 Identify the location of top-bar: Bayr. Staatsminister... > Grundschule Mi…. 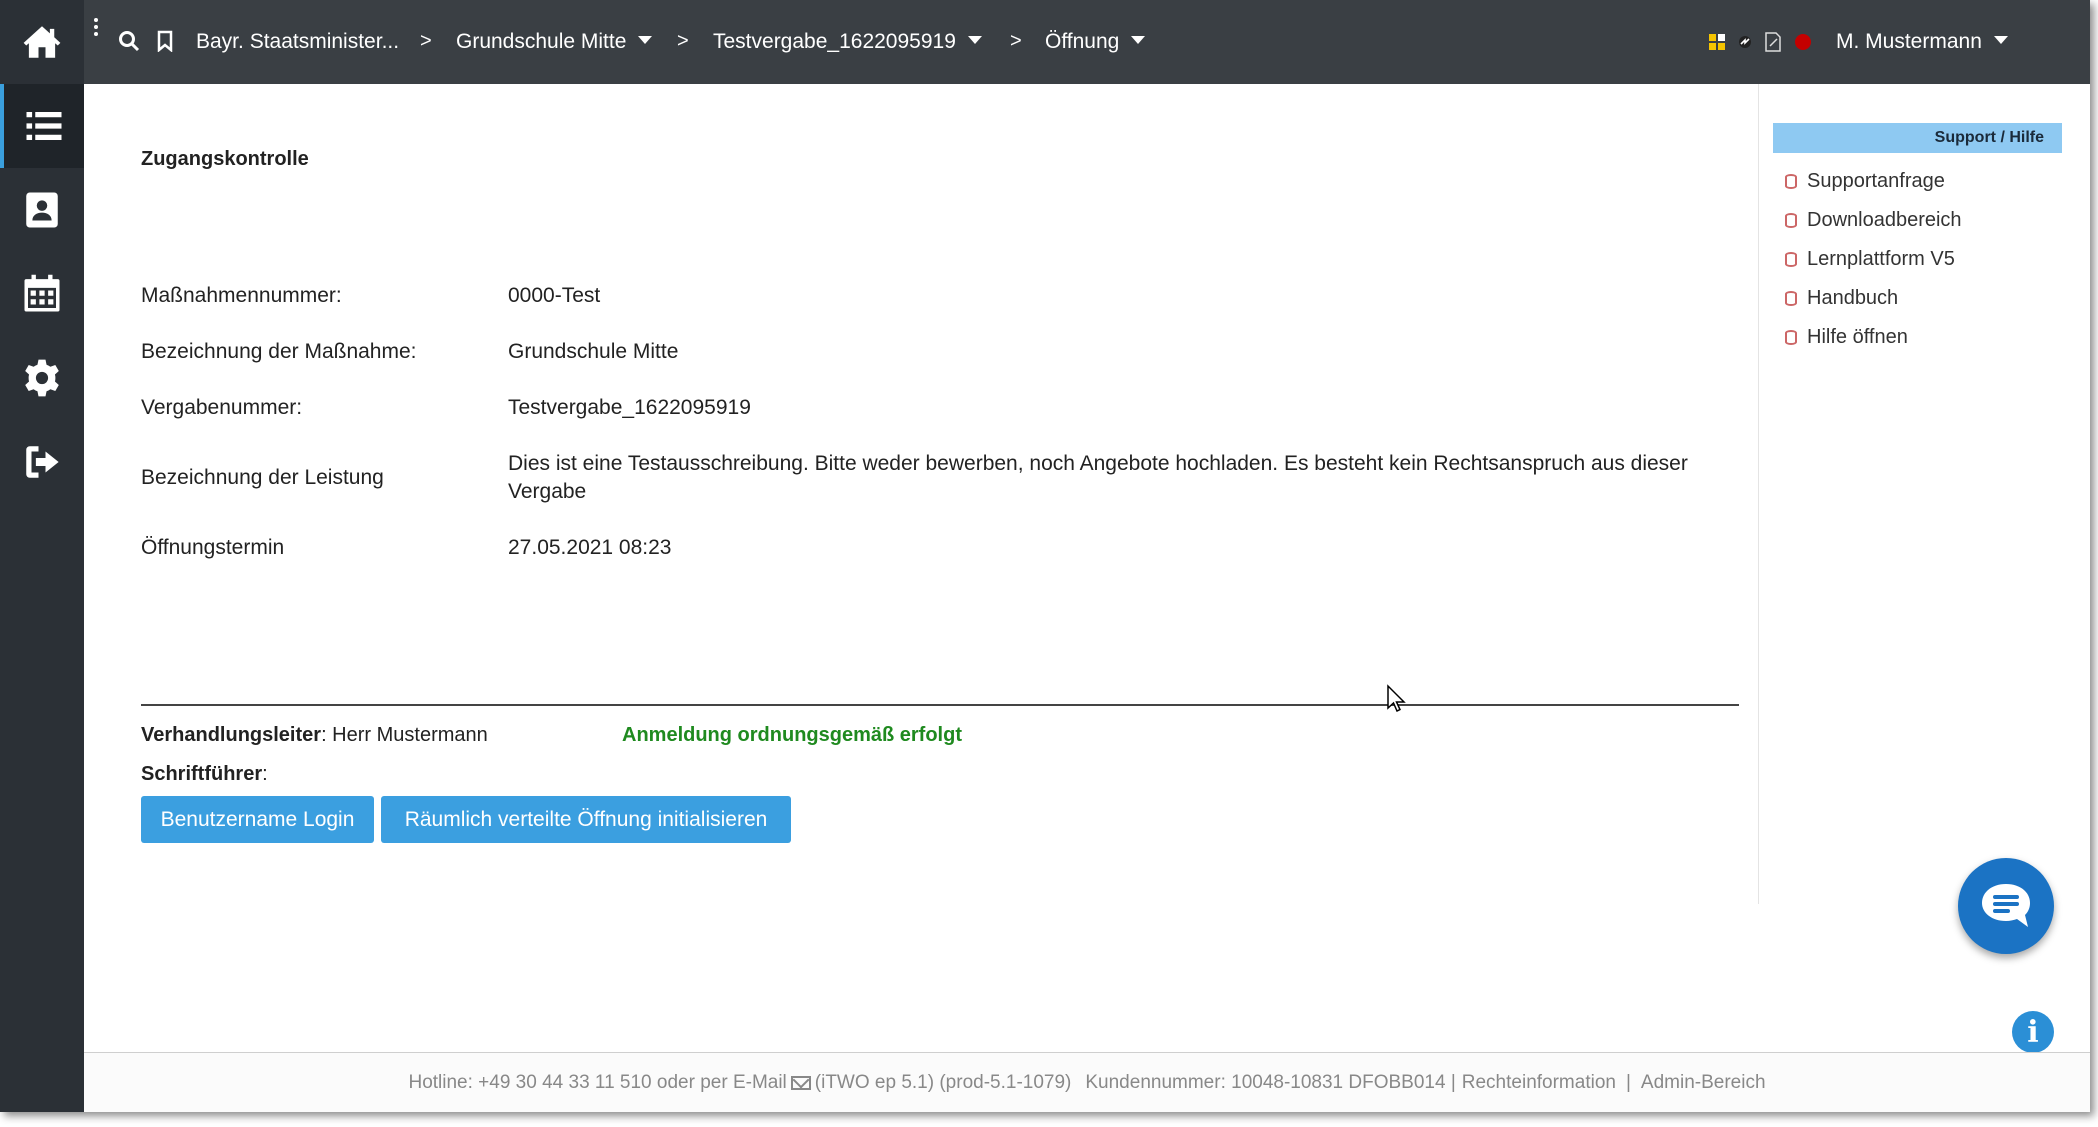
(1087, 42).